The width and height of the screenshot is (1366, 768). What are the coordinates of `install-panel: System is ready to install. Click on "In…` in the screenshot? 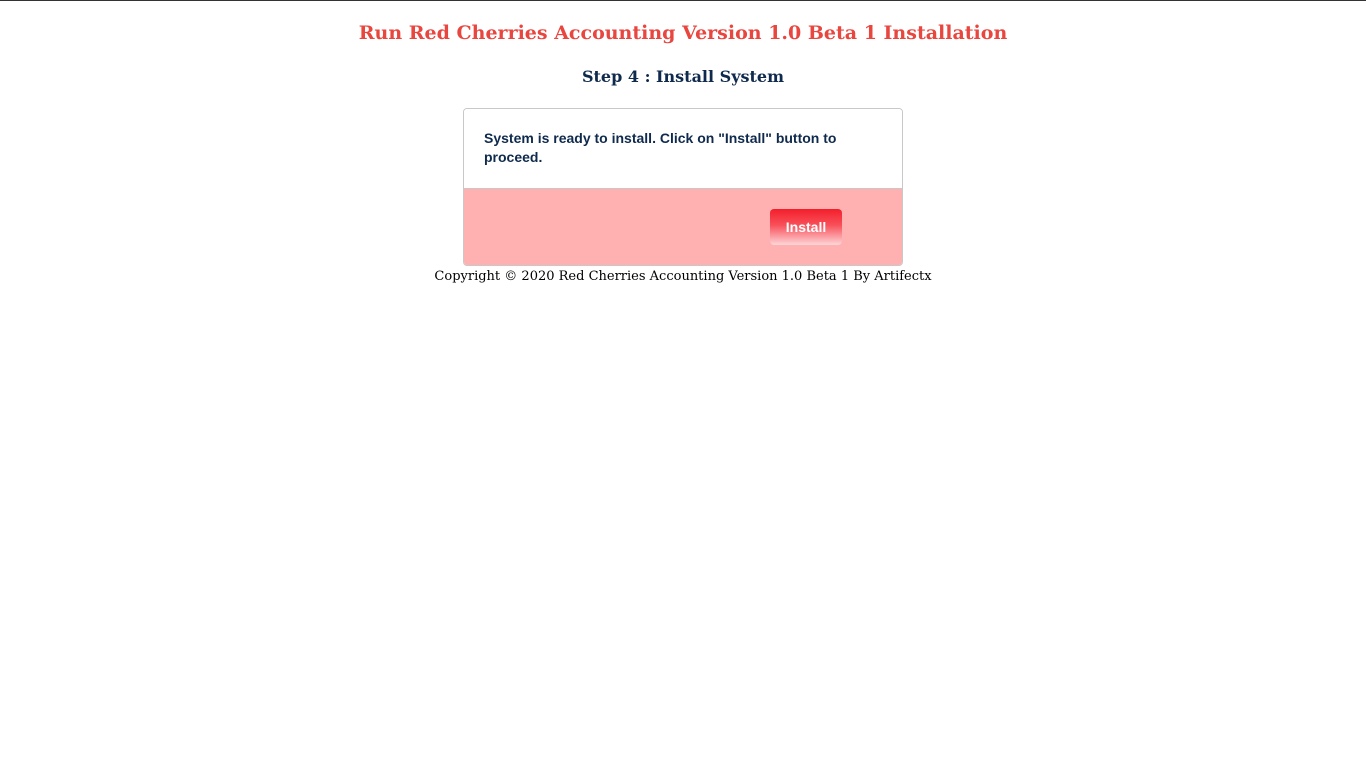 It's located at (683, 187).